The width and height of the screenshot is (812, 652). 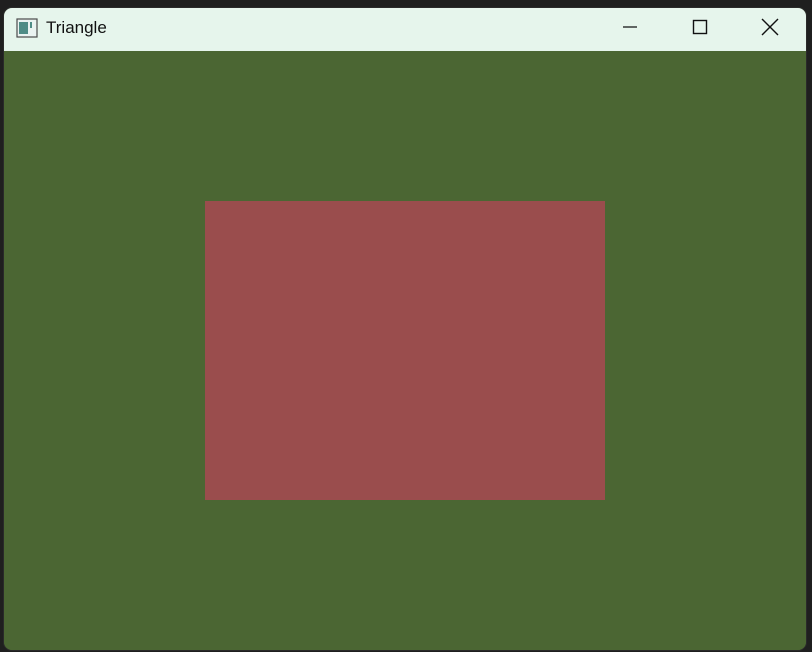 I want to click on maximize-button, so click(x=700, y=29).